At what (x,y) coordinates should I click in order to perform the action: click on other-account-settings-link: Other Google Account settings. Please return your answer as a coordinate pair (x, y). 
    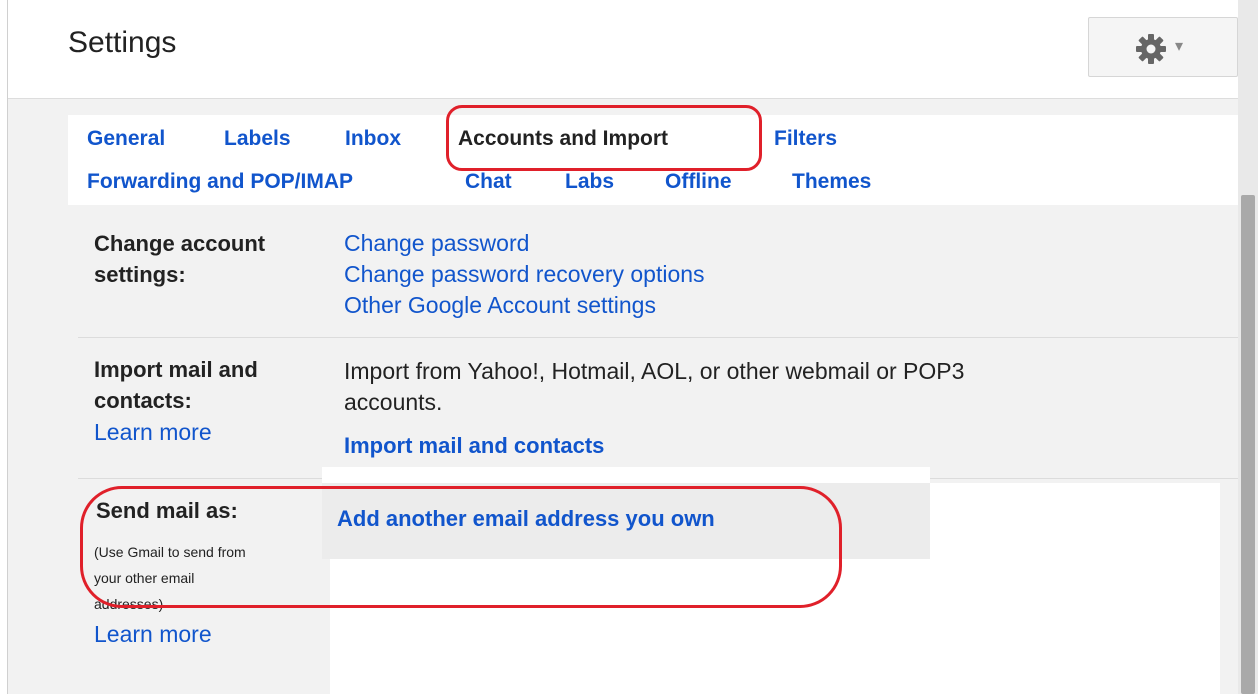
    Looking at the image, I should click on (500, 305).